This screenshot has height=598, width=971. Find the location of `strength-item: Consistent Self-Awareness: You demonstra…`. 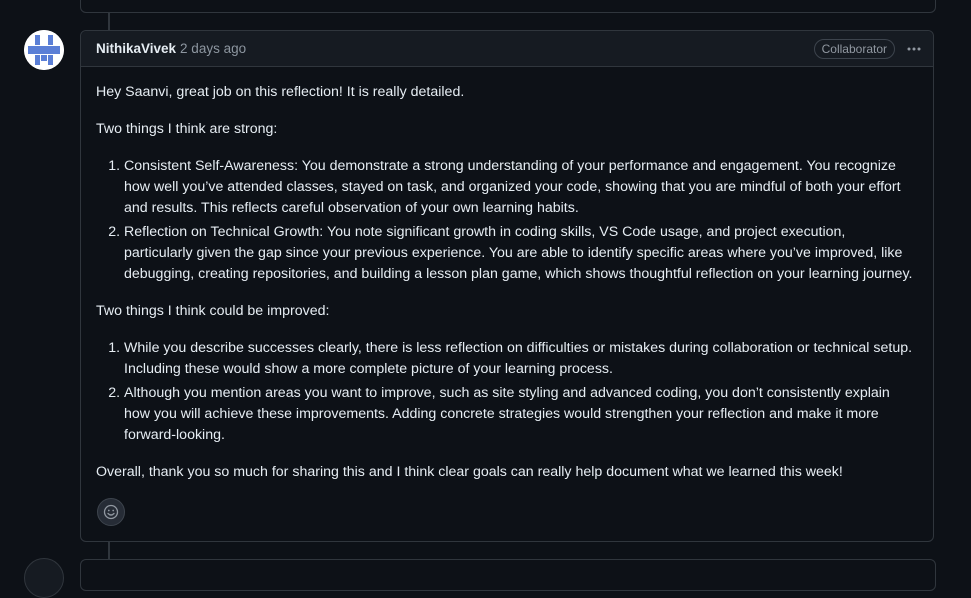

strength-item: Consistent Self-Awareness: You demonstra… is located at coordinates (520, 187).